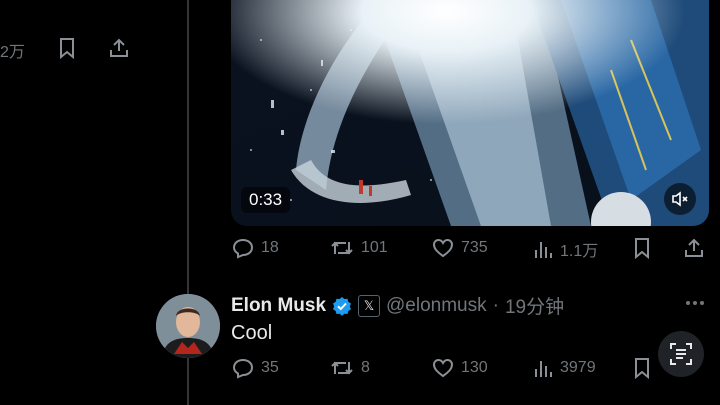 This screenshot has width=720, height=405. I want to click on post-time: 19分钟, so click(534, 305).